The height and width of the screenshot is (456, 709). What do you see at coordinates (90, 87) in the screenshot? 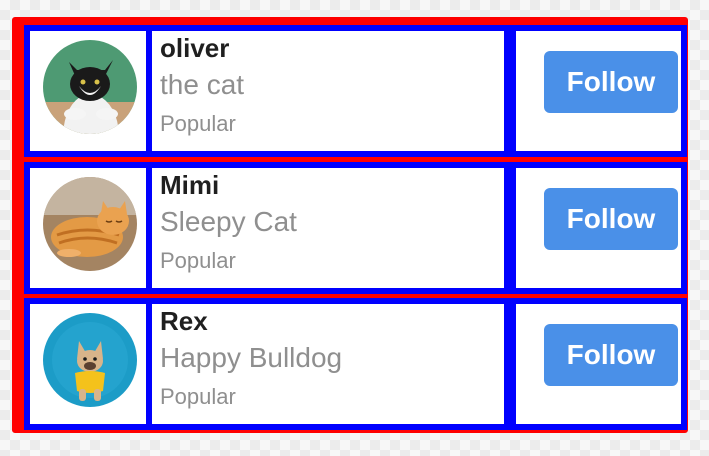
I see `tuxedo-cat-avatar` at bounding box center [90, 87].